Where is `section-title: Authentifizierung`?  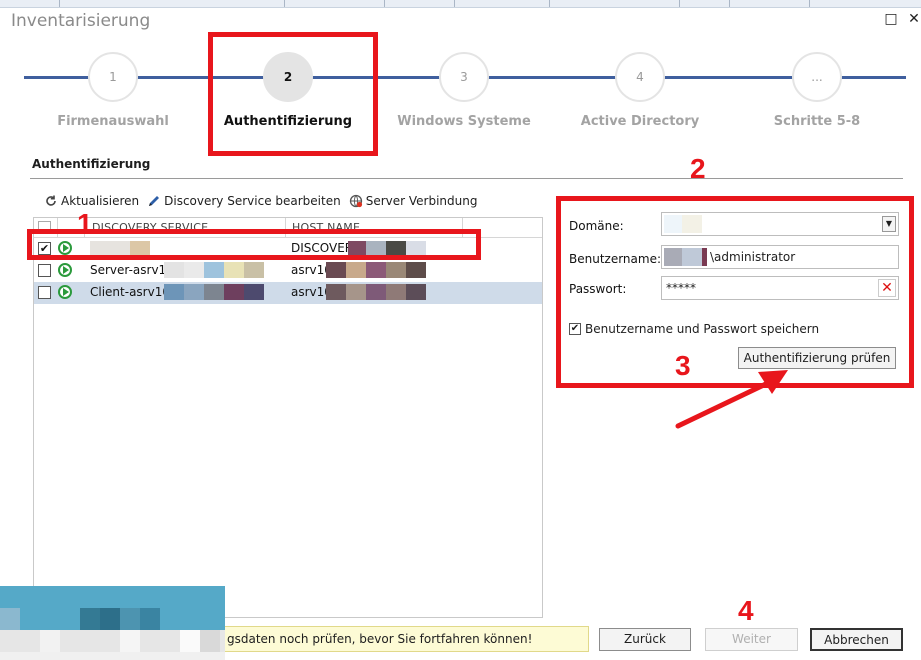
section-title: Authentifizierung is located at coordinates (91, 164).